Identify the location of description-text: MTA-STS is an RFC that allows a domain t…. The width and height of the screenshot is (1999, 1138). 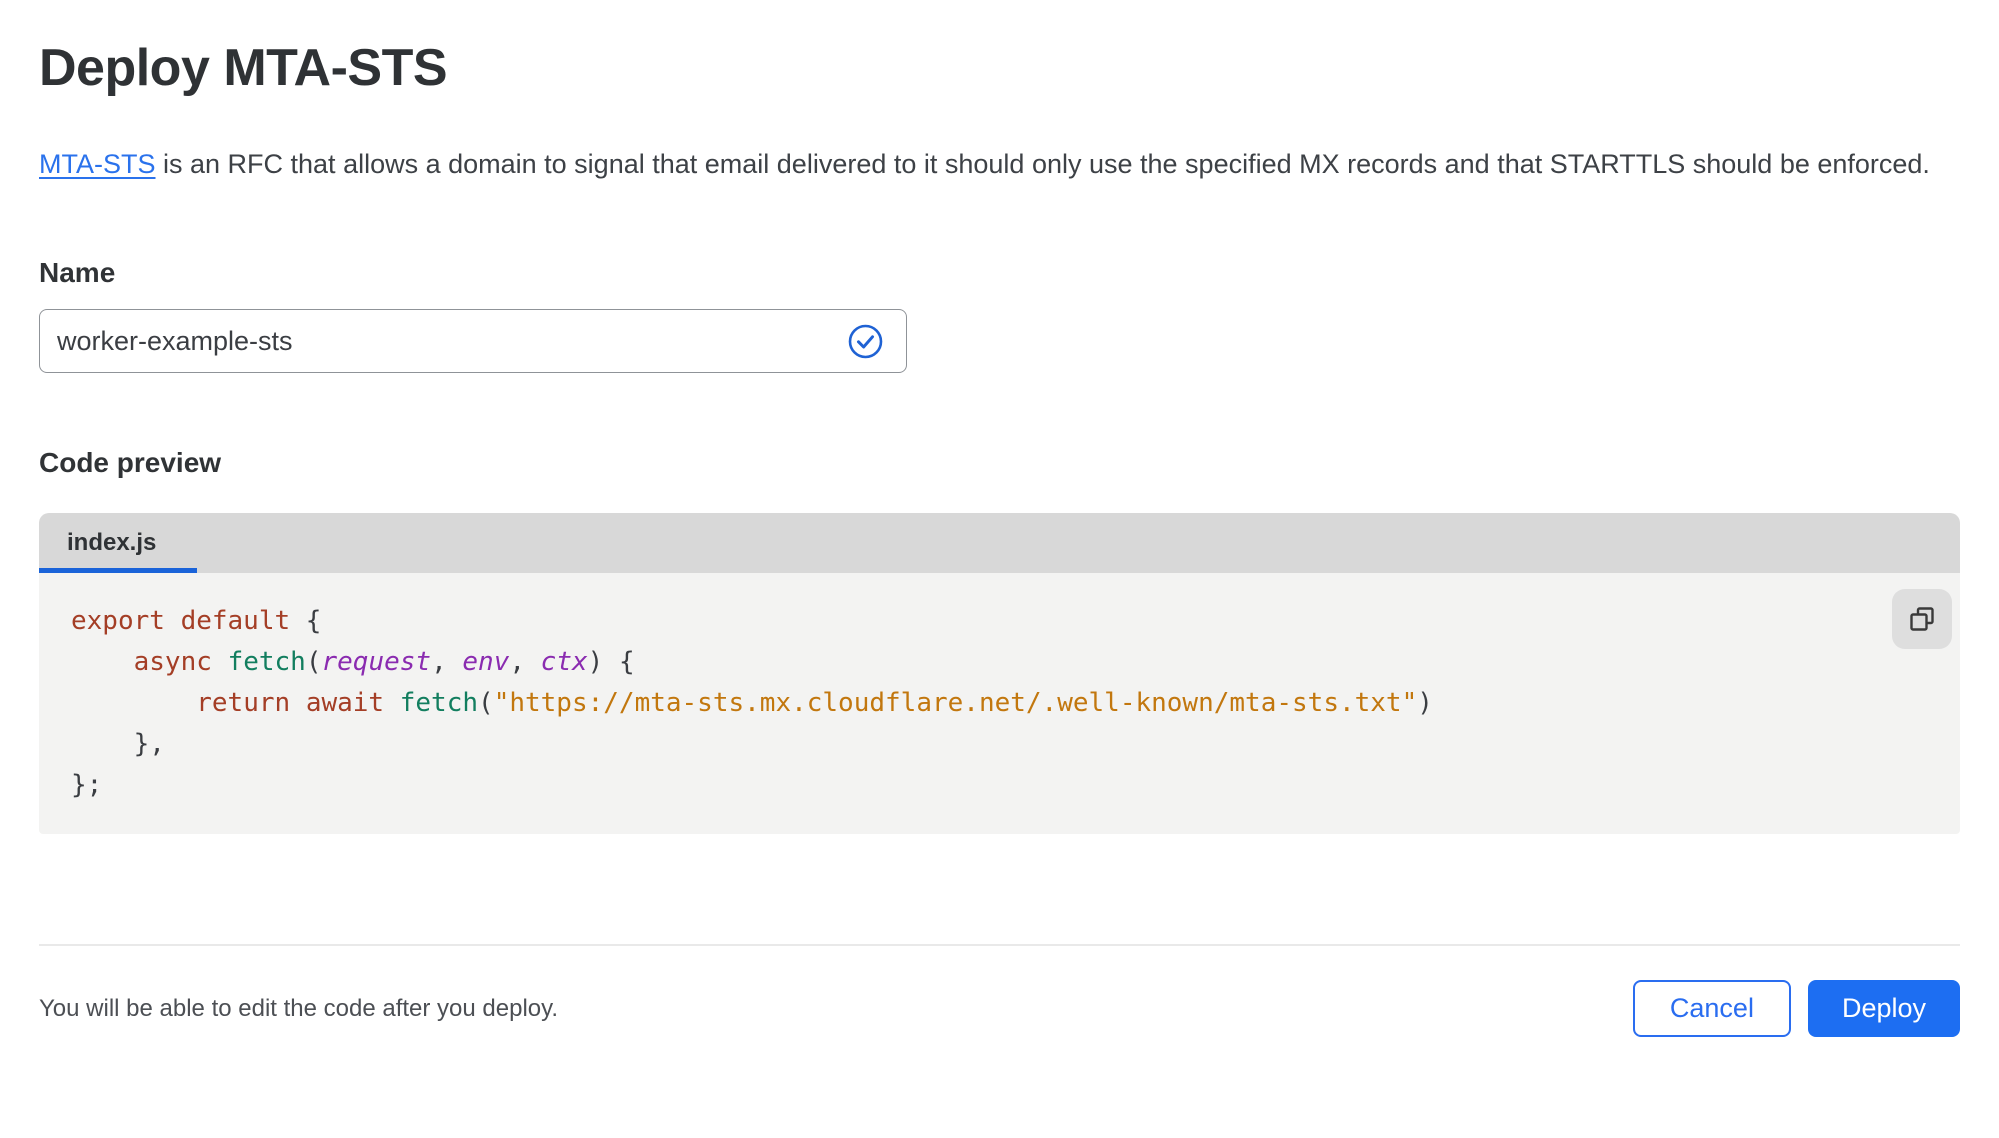
(986, 164).